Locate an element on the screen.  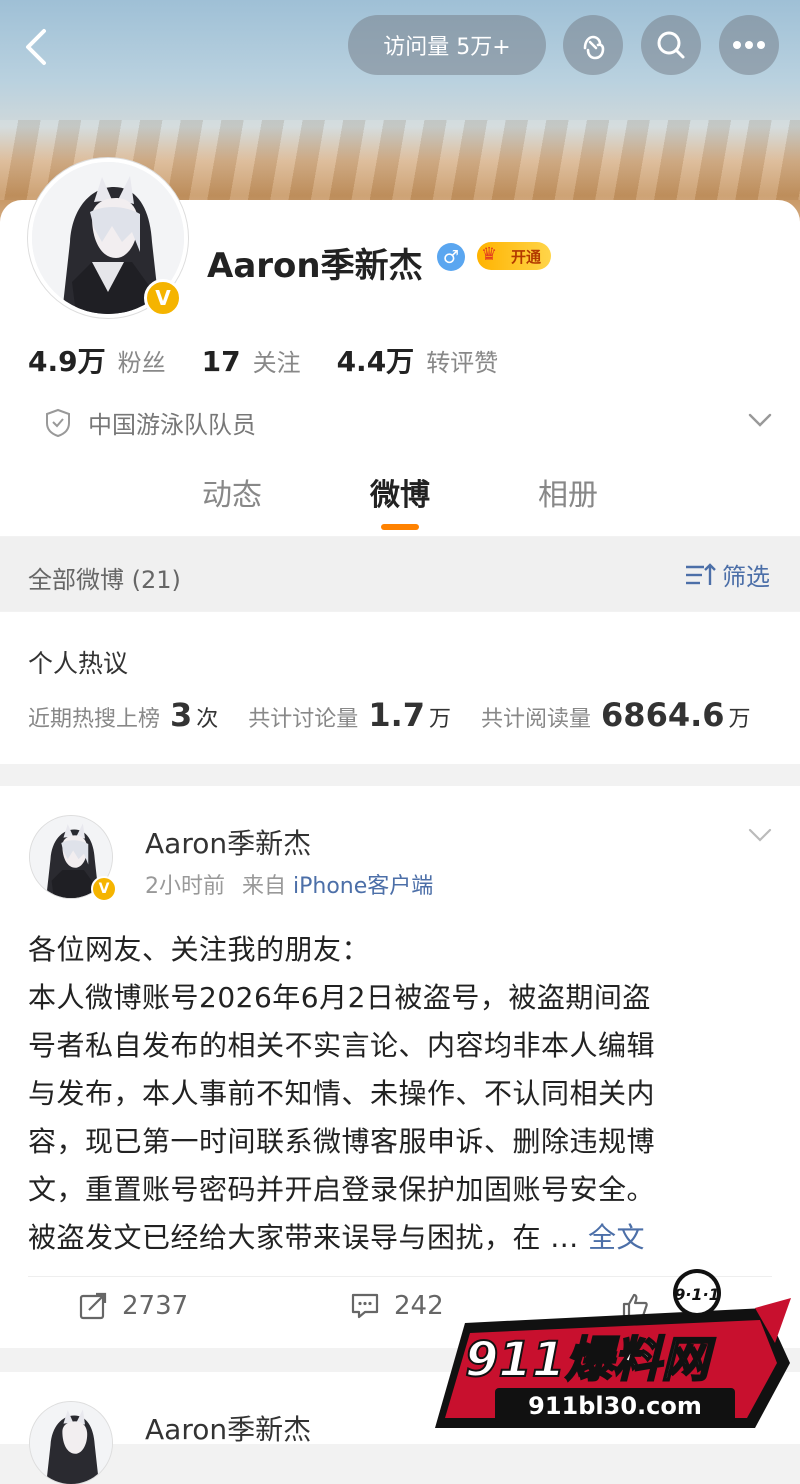
certification-row: 中国游泳队队员 is located at coordinates (150, 422).